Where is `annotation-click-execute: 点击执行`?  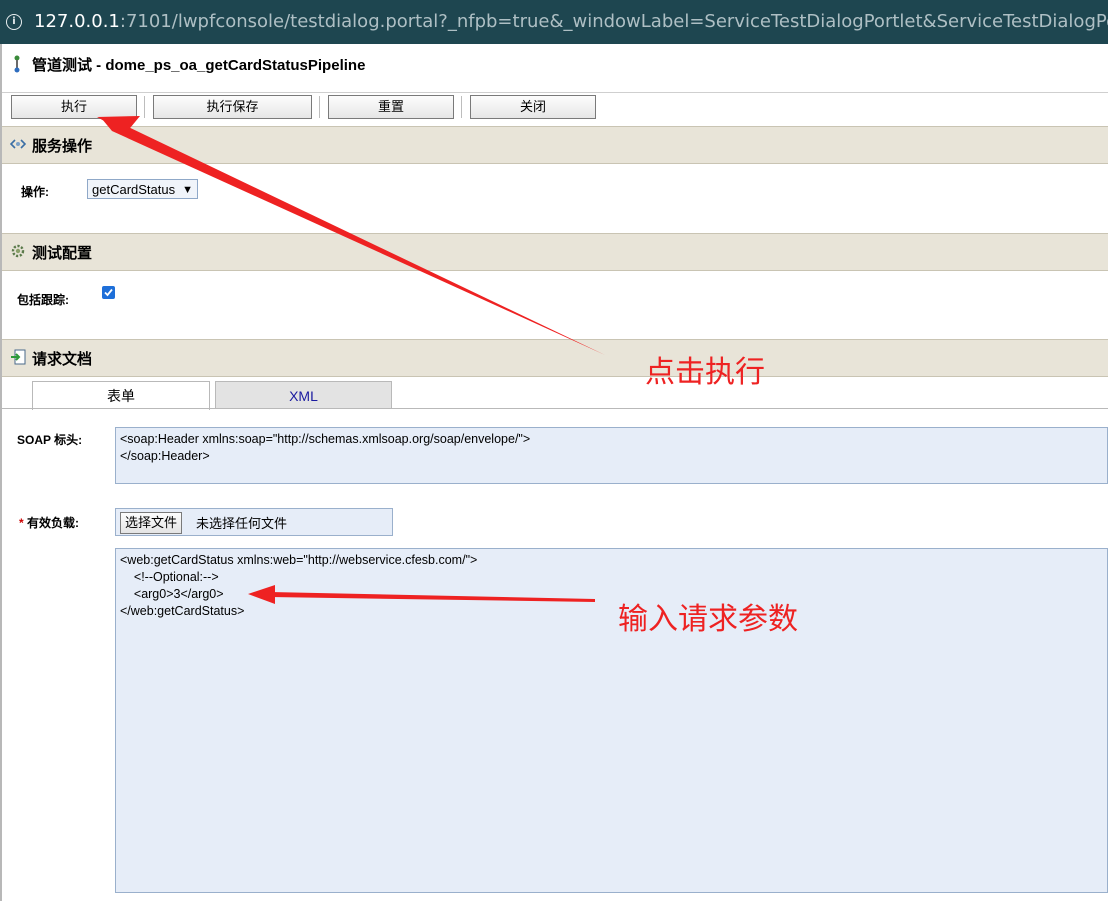
annotation-click-execute: 点击执行 is located at coordinates (705, 372).